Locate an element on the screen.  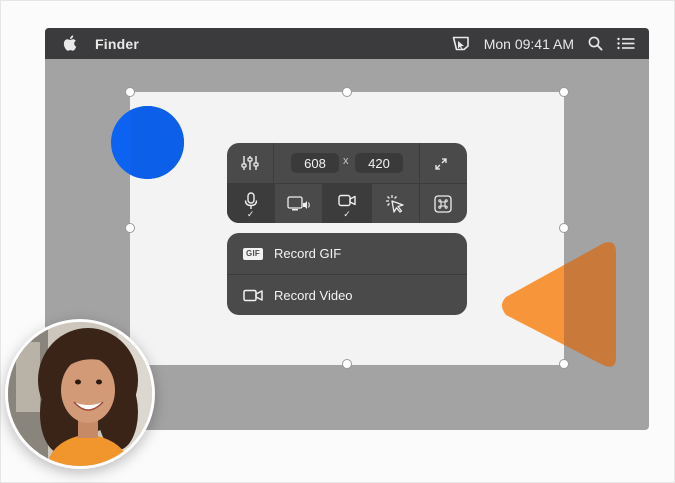
app-name: Finder is located at coordinates (117, 44).